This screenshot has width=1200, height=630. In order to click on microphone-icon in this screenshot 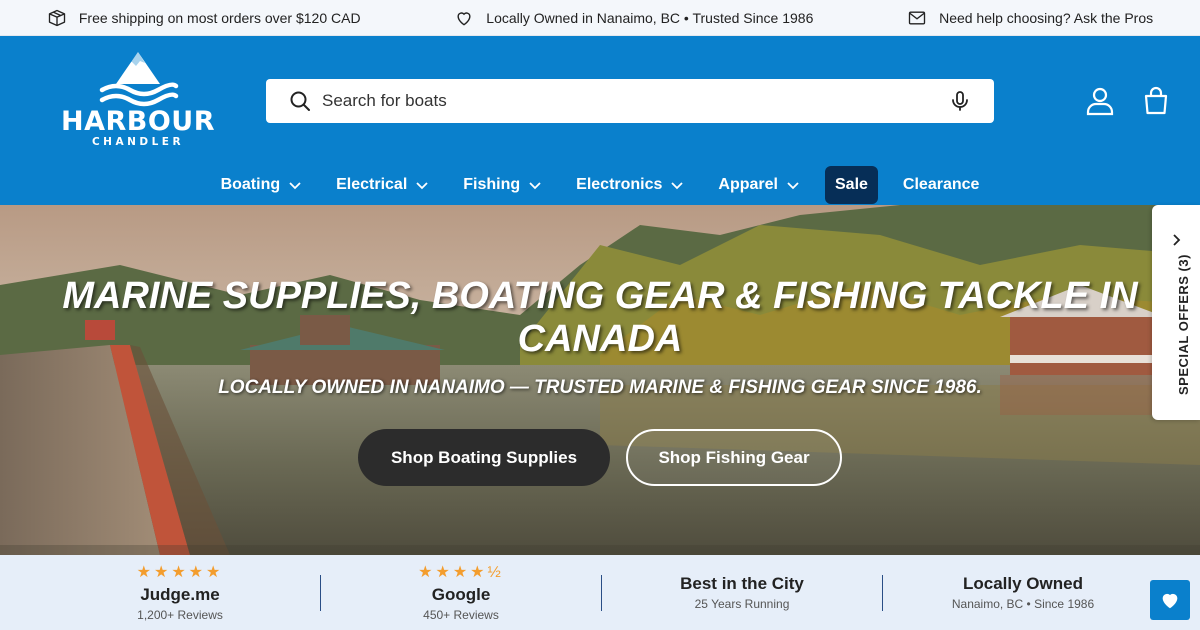, I will do `click(960, 101)`.